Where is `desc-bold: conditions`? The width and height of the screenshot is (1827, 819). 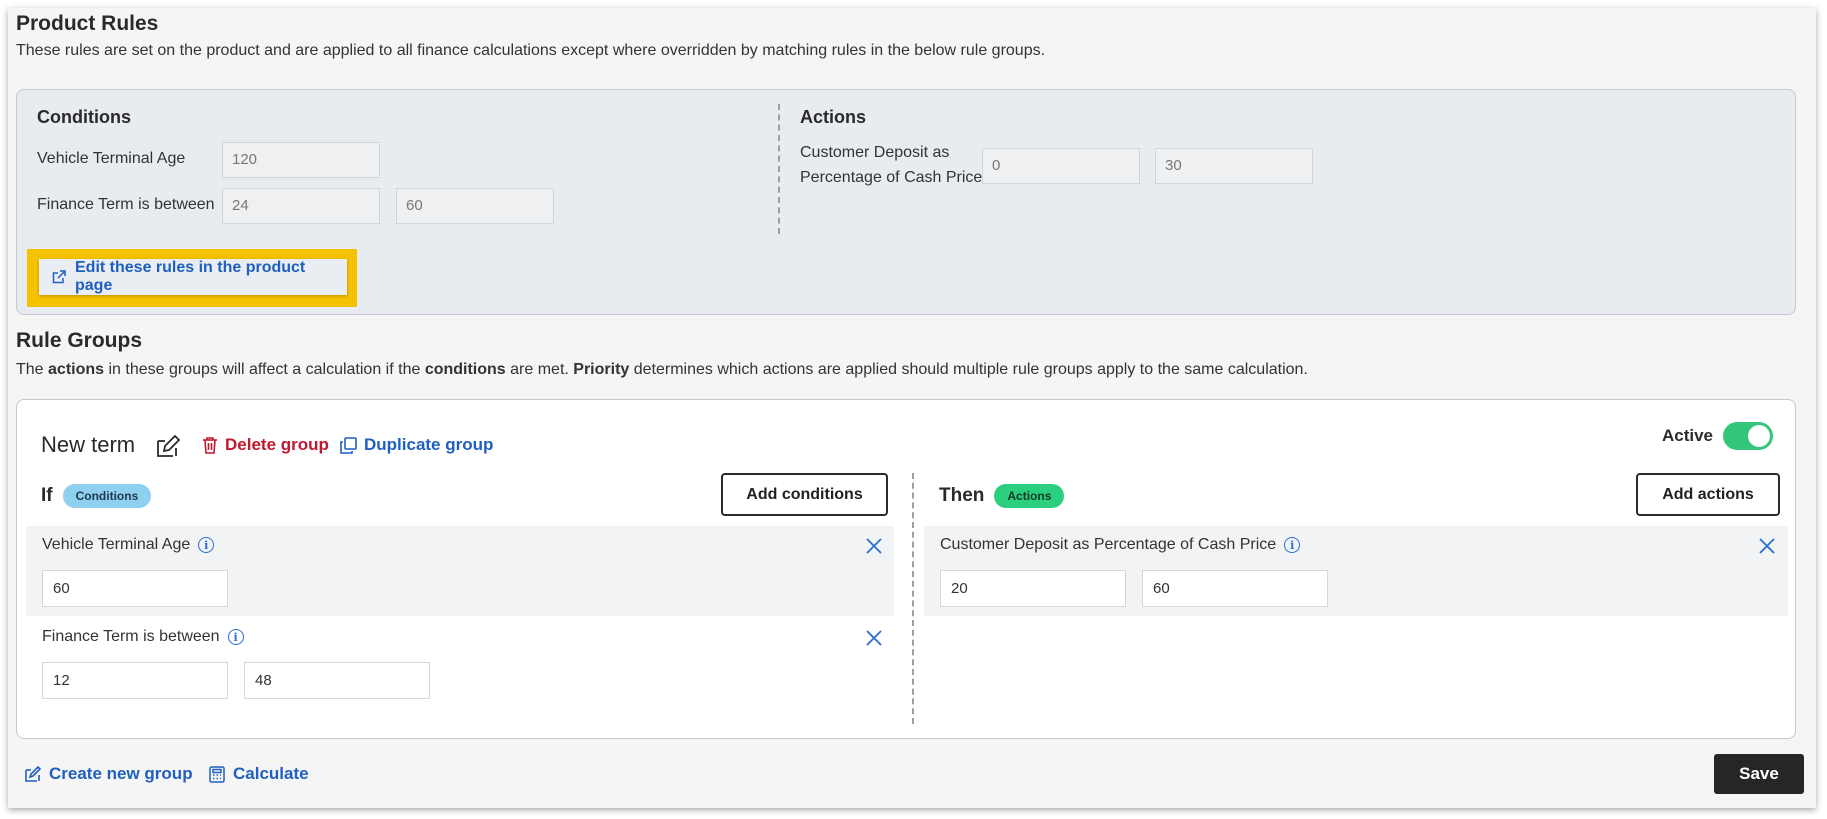 desc-bold: conditions is located at coordinates (465, 369).